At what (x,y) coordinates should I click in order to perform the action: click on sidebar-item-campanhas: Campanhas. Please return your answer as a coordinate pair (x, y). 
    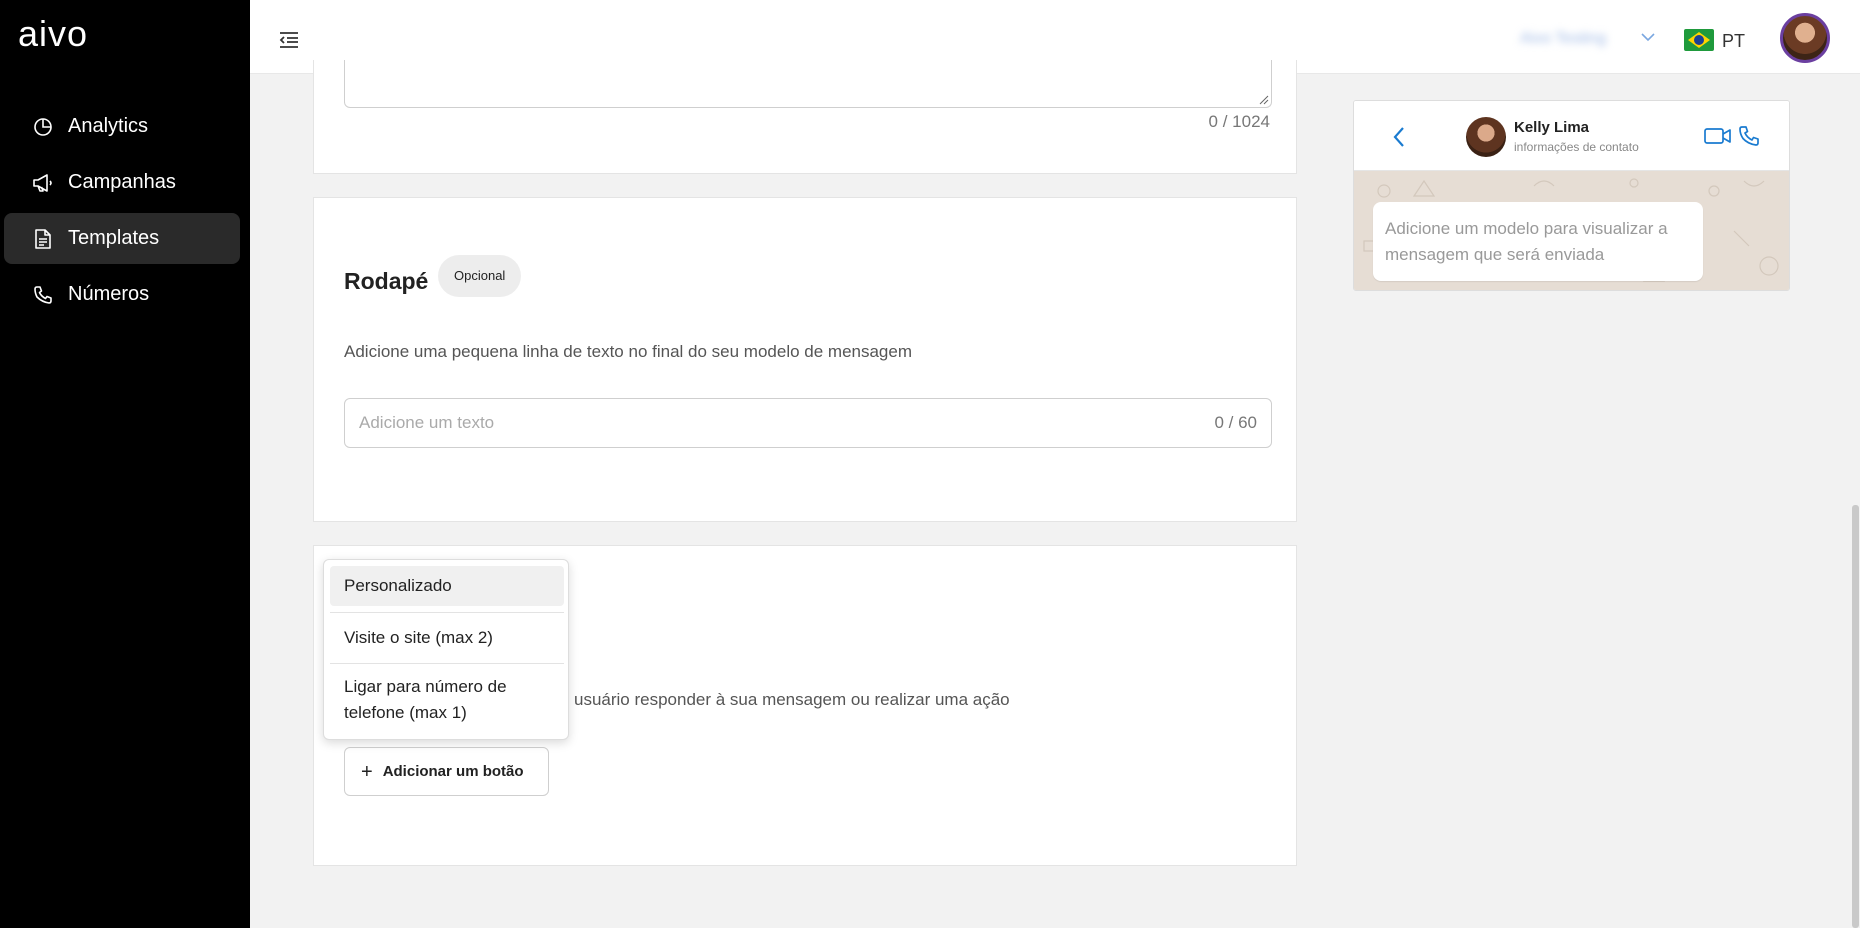
    Looking at the image, I should click on (122, 182).